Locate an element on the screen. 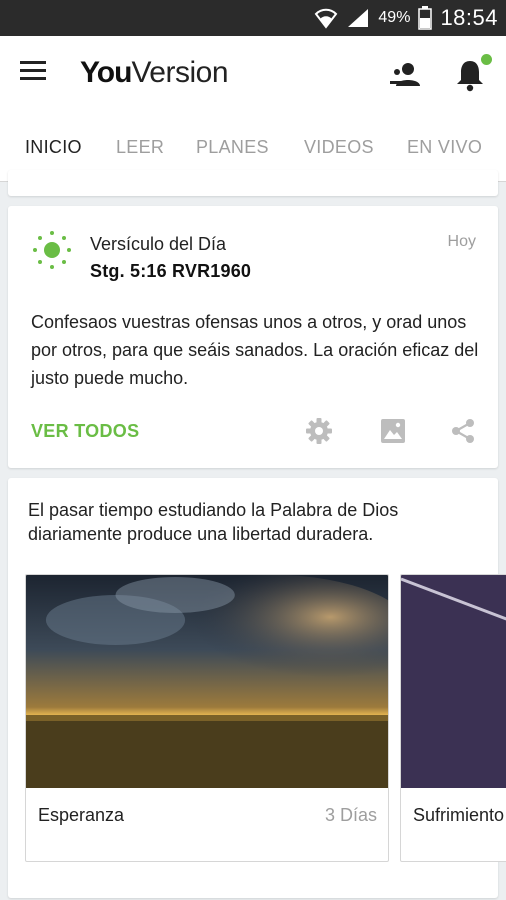  view-all-button: VER TODOS is located at coordinates (85, 431).